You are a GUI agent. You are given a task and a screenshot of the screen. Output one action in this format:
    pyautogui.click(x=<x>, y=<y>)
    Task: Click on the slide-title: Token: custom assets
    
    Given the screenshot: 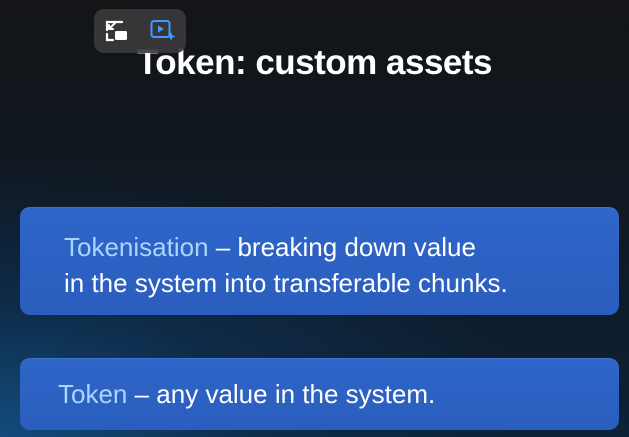 What is the action you would take?
    pyautogui.click(x=314, y=62)
    